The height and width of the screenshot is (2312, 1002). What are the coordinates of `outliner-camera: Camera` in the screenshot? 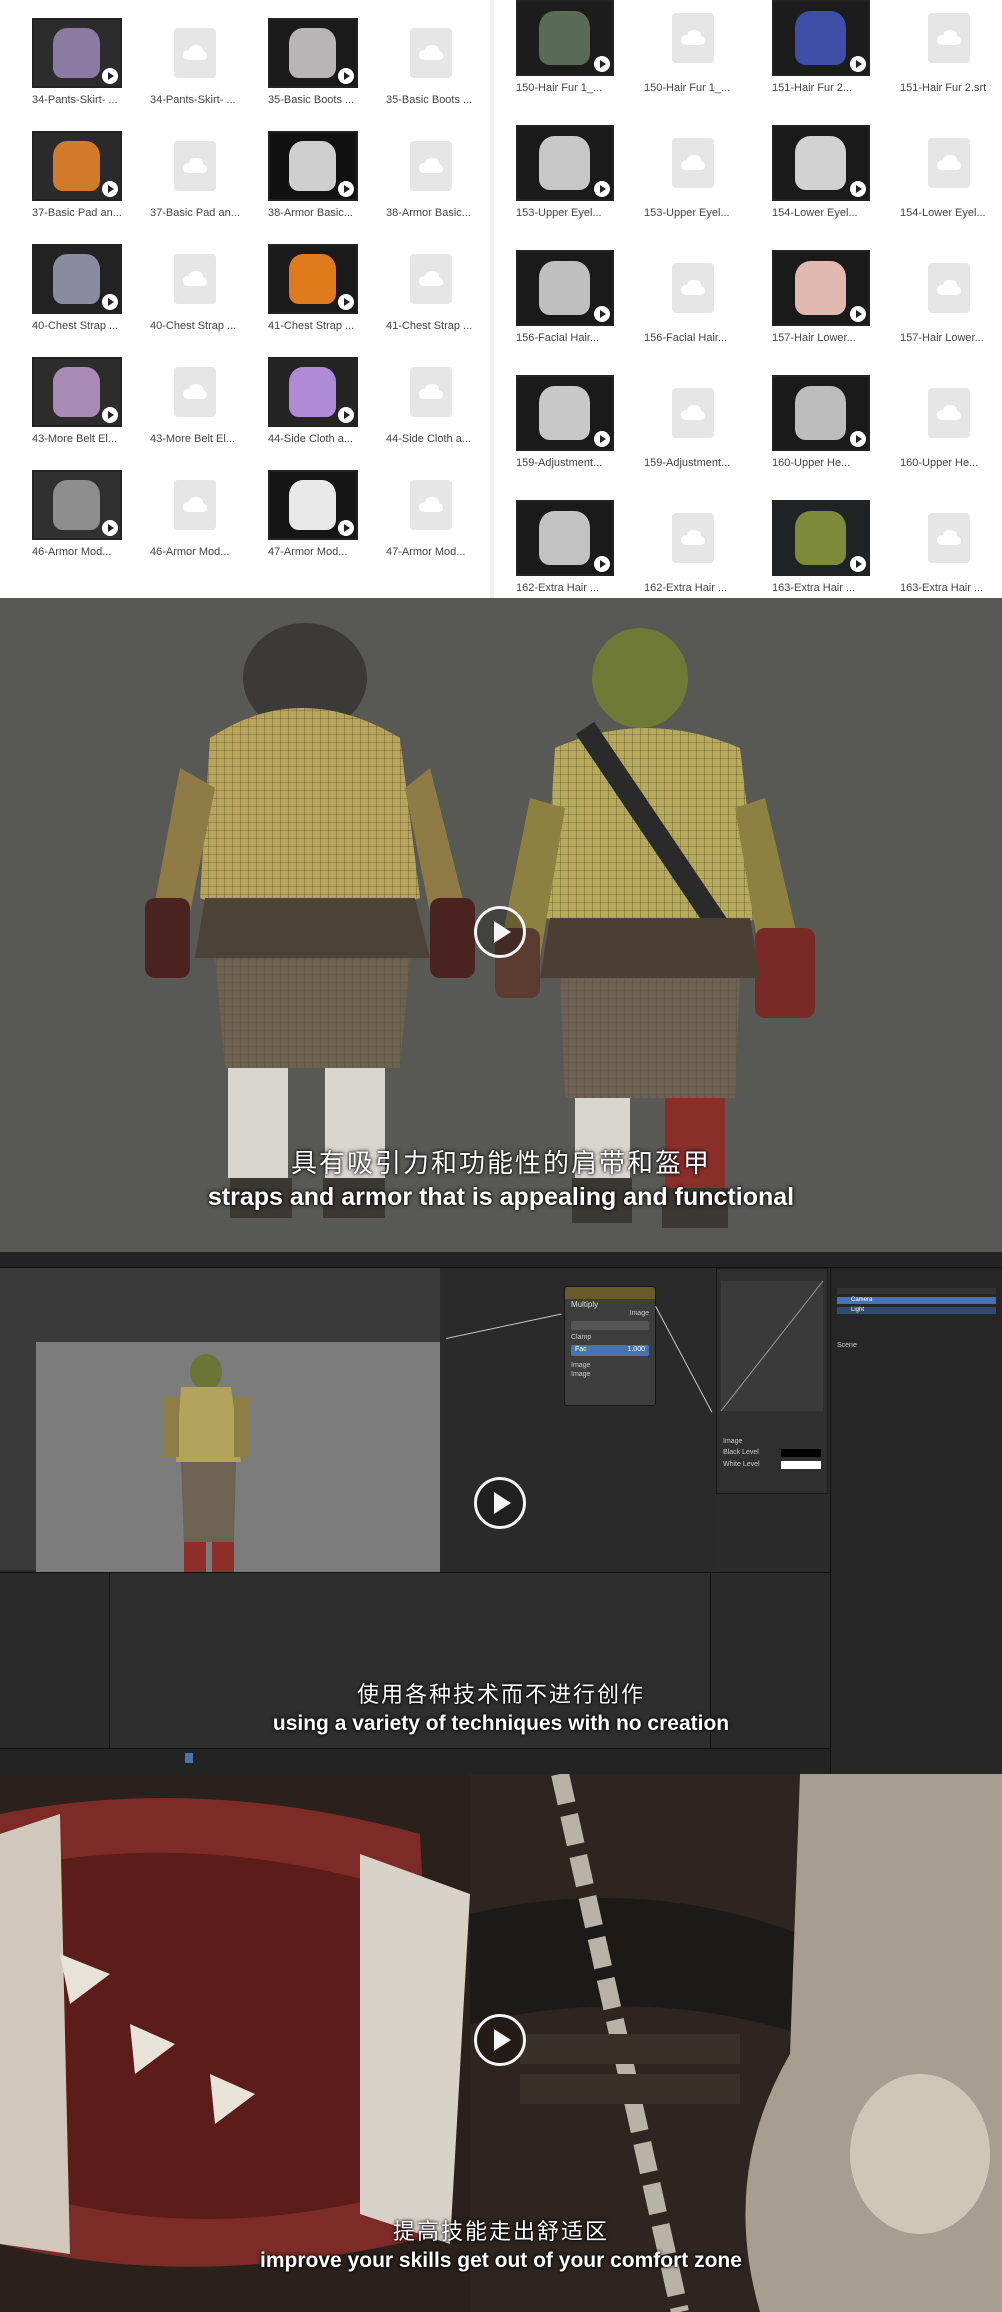 It's located at (916, 1300).